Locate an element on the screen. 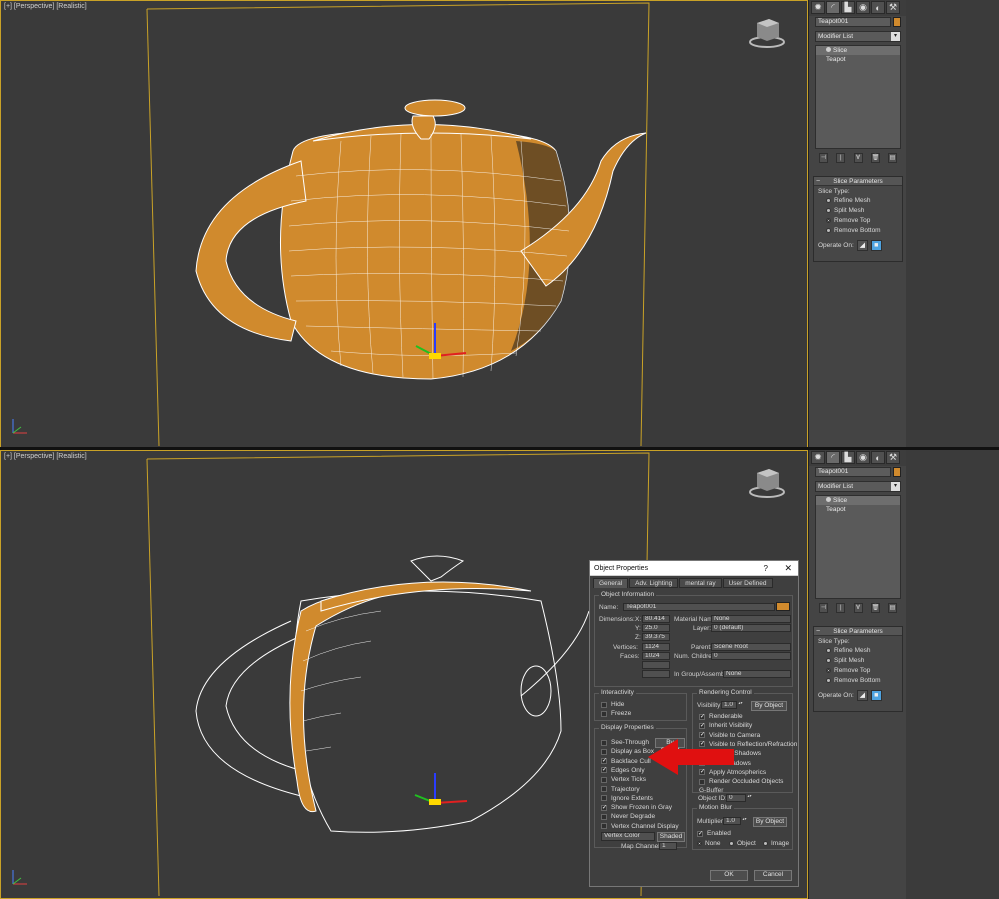  renderable-checkbox: ✓ Renderable is located at coordinates (721, 716).